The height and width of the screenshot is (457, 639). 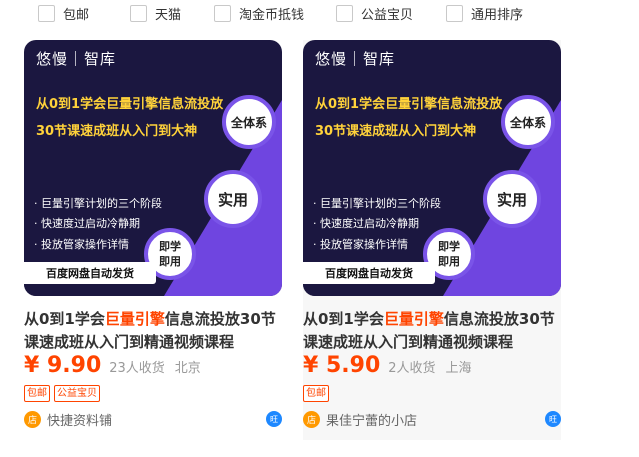 I want to click on shop-row: 店 快捷资料铺 旺, so click(x=153, y=419).